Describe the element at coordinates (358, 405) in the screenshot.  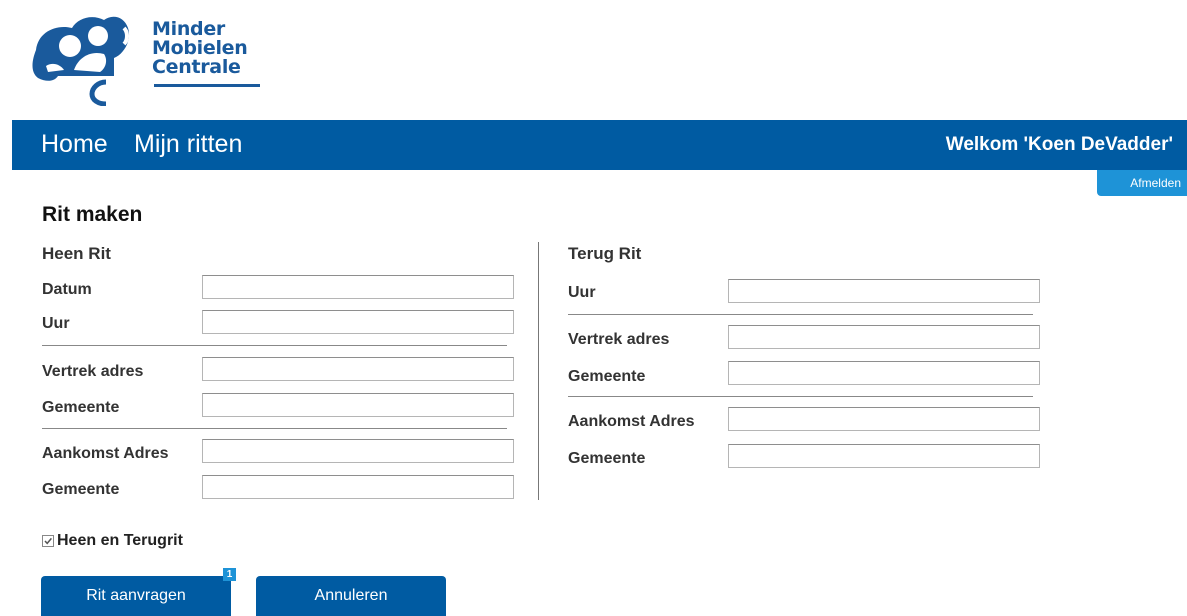
I see `outbound-departure-city-input` at that location.